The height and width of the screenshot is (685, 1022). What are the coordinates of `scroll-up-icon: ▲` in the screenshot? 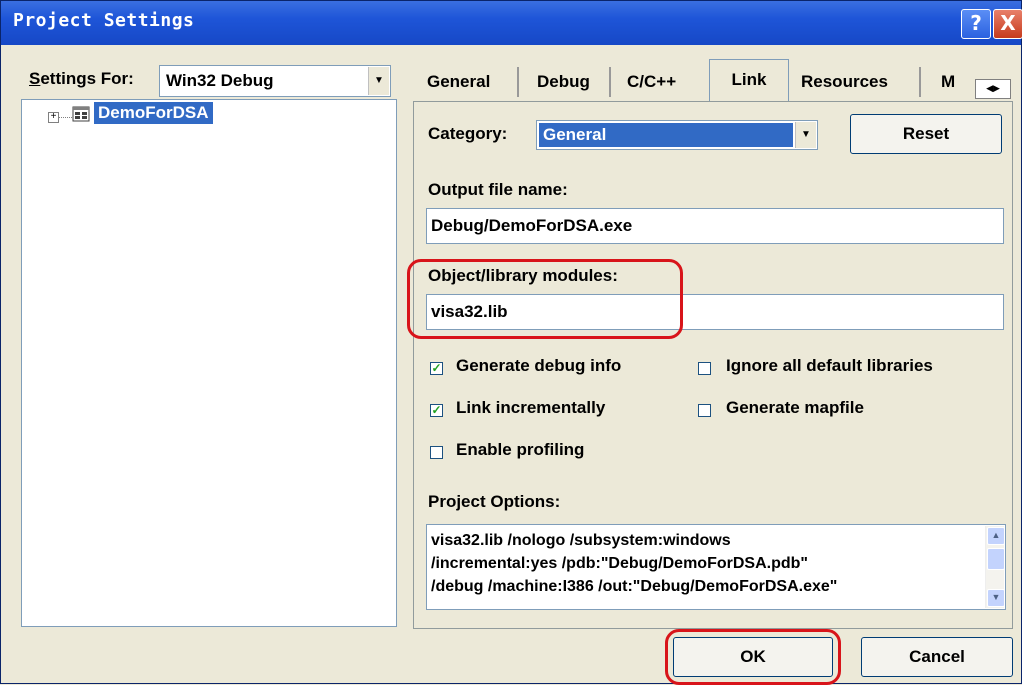 It's located at (996, 536).